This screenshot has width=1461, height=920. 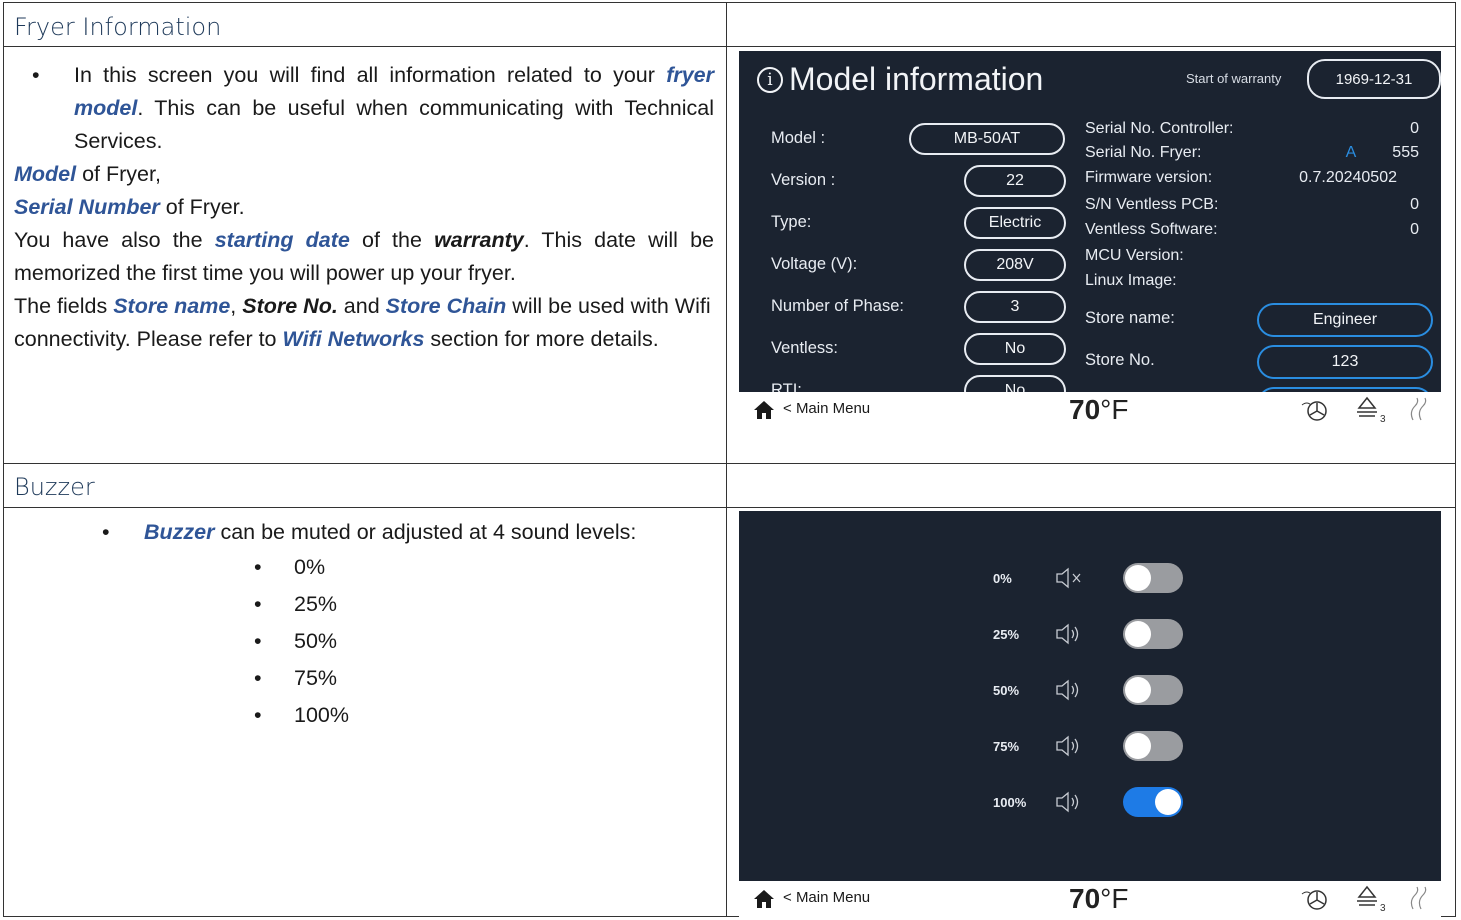 I want to click on info-value-text: 0.7.20240502, so click(x=1348, y=177).